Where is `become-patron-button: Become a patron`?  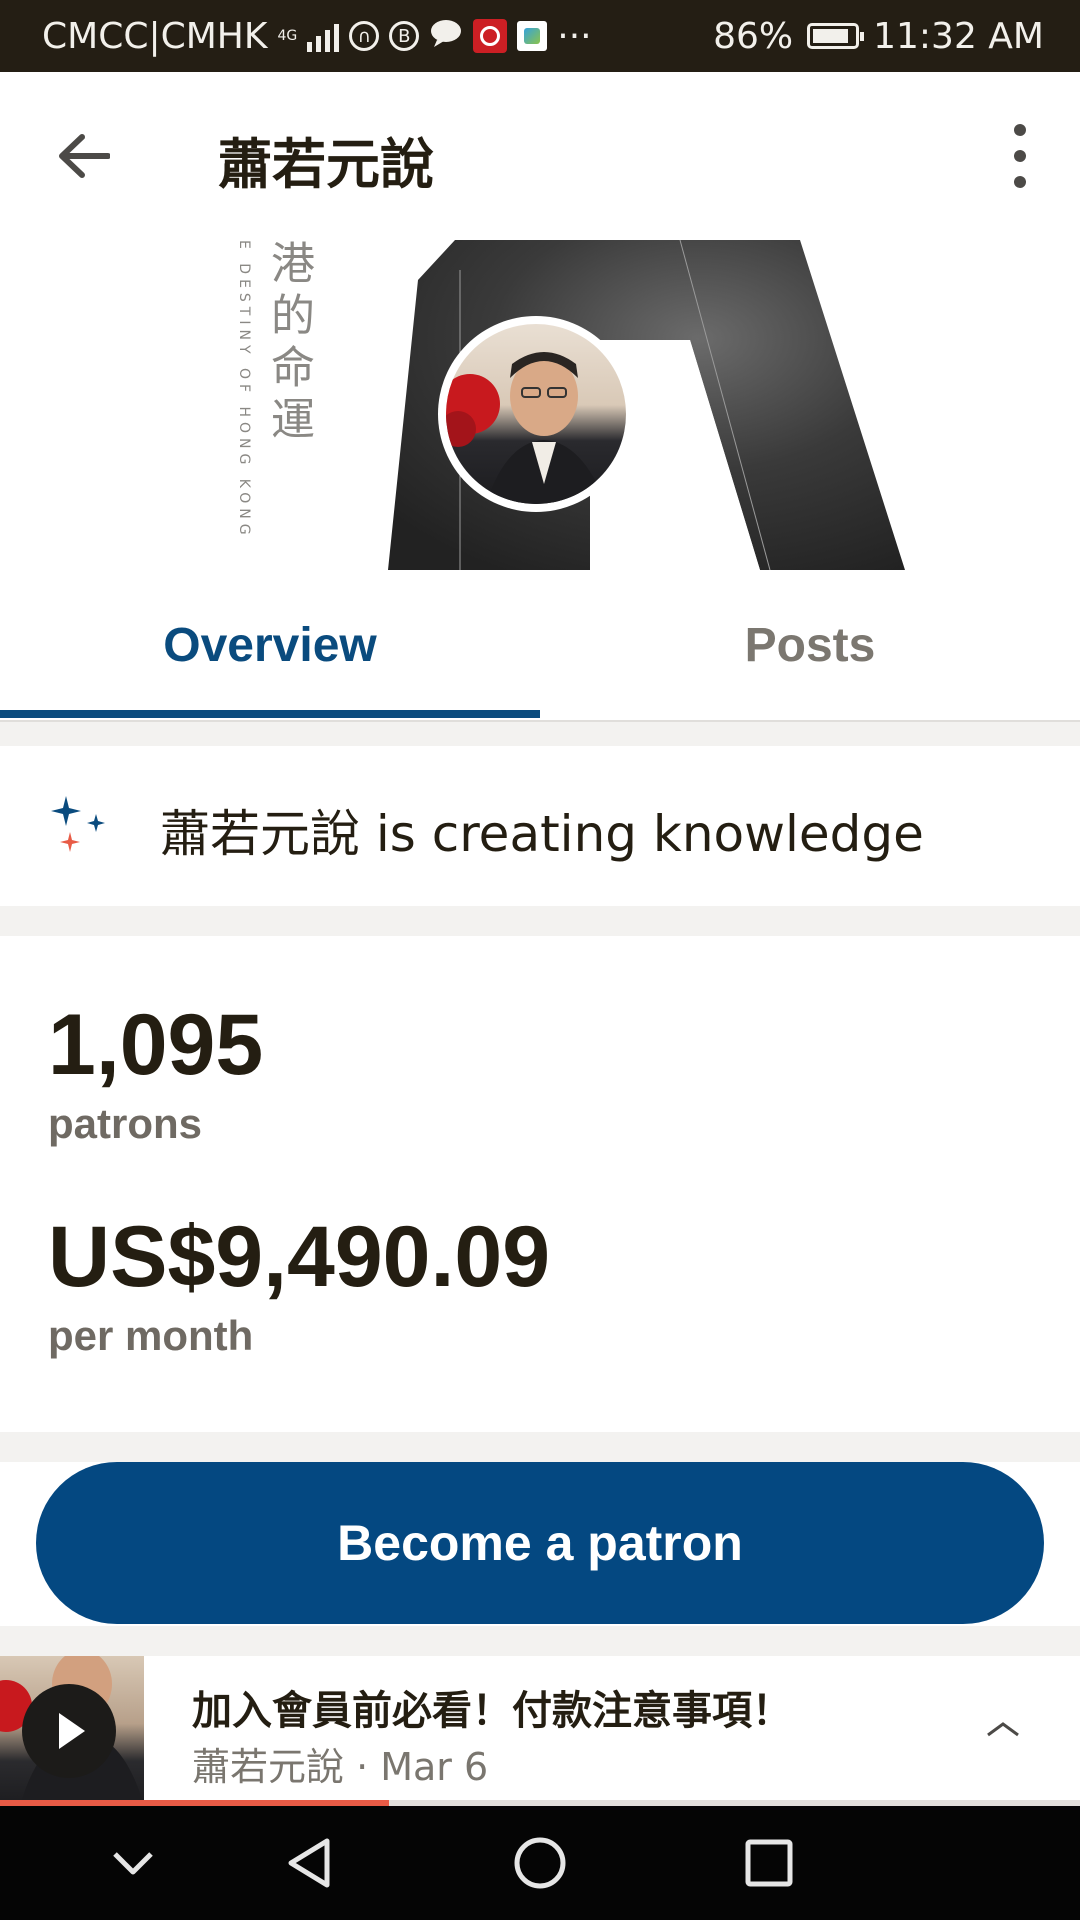 become-patron-button: Become a patron is located at coordinates (540, 1543).